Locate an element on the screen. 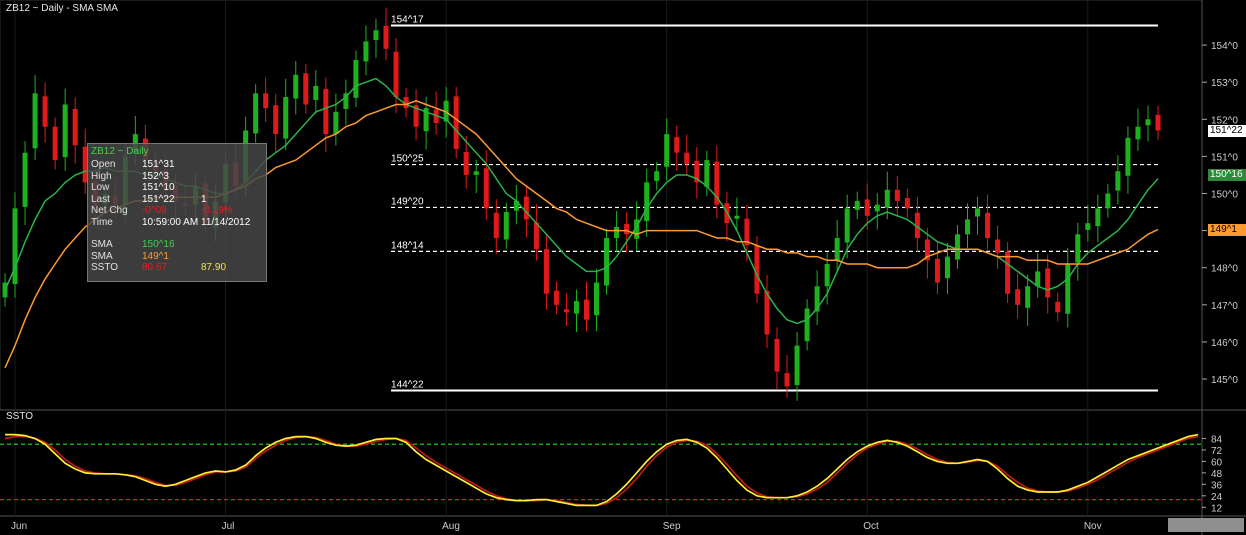 Image resolution: width=1246 pixels, height=535 pixels. data-window-row: Time 10:59:00 AM 11/14/2012 is located at coordinates (178, 223).